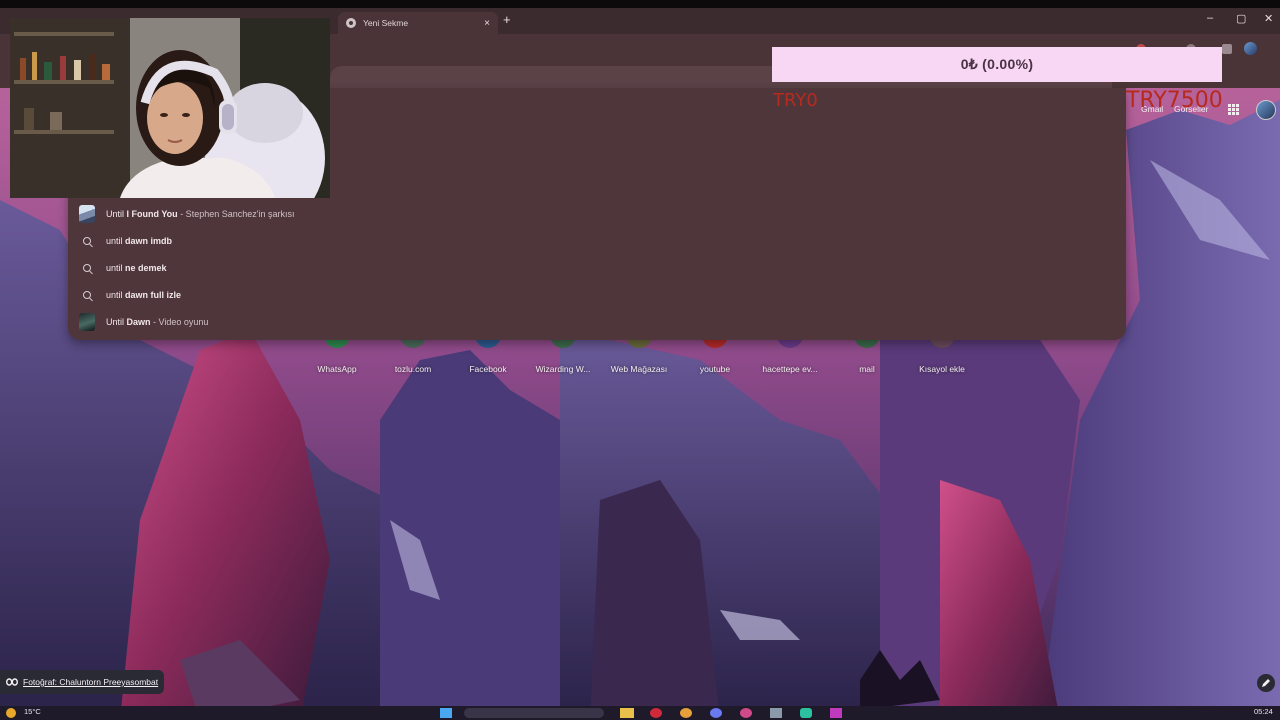 This screenshot has height=720, width=1280. I want to click on suggestion-match: dawn imdb, so click(149, 240).